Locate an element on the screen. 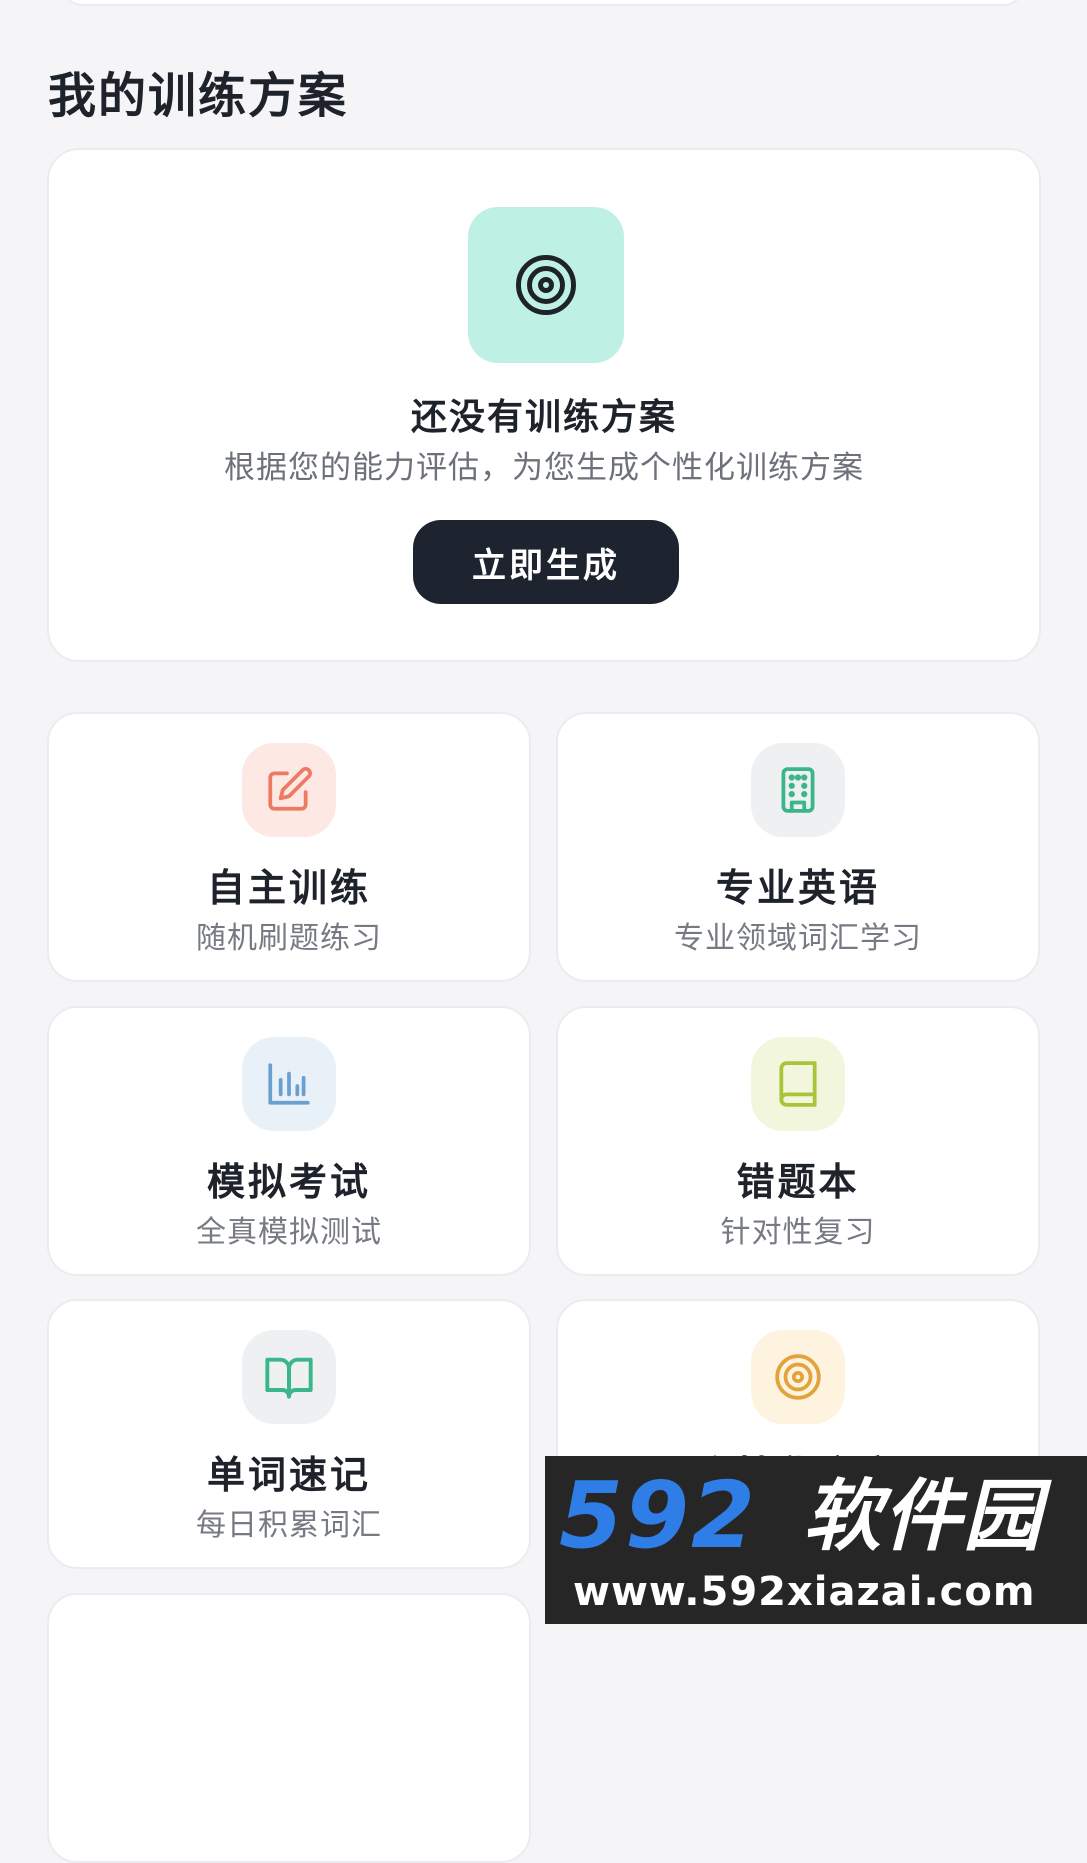 The image size is (1087, 1863). tile-subtitle: 专业领域词汇学习 is located at coordinates (798, 938).